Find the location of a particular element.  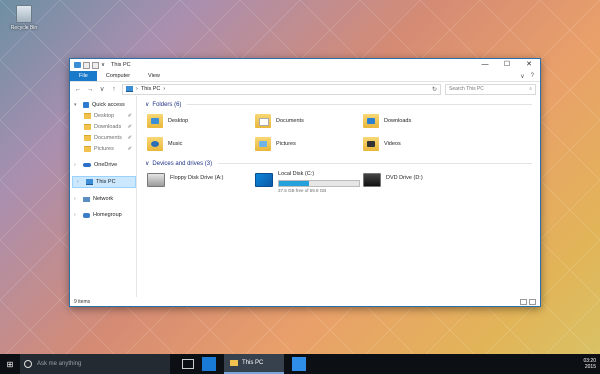

close-button: ✕ is located at coordinates (529, 65).